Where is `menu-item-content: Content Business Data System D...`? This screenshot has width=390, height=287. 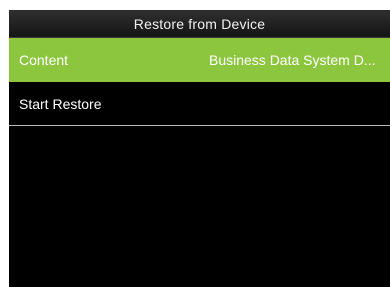
menu-item-content: Content Business Data System D... is located at coordinates (199, 60).